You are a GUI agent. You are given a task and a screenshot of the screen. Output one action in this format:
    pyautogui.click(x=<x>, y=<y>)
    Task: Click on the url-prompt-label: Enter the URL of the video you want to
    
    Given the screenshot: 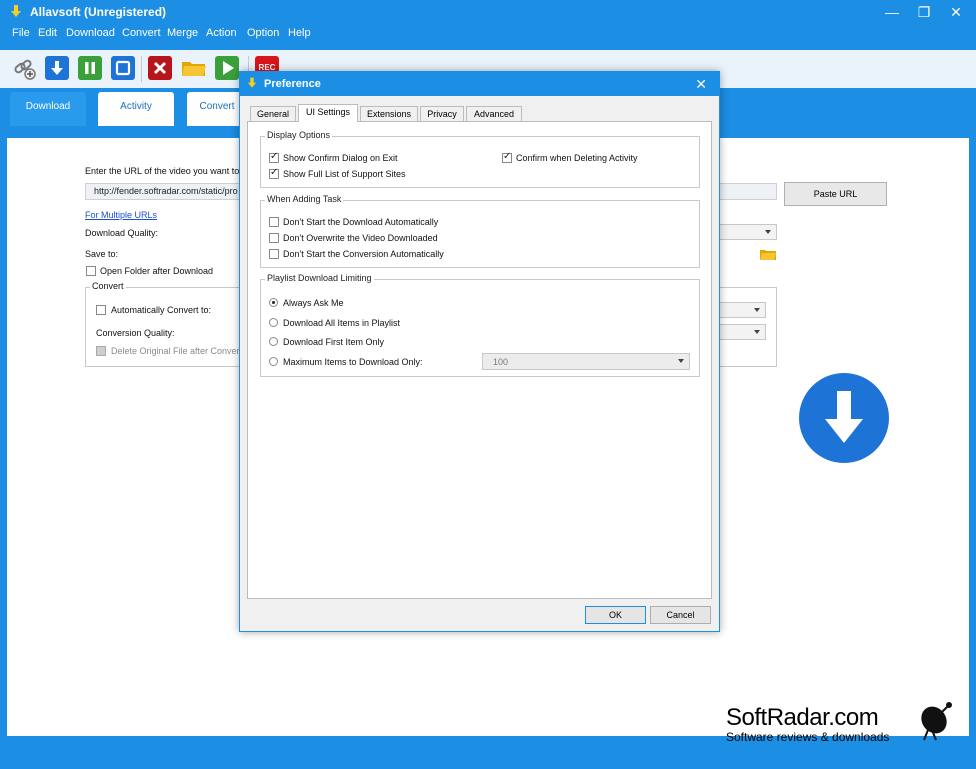 What is the action you would take?
    pyautogui.click(x=162, y=171)
    